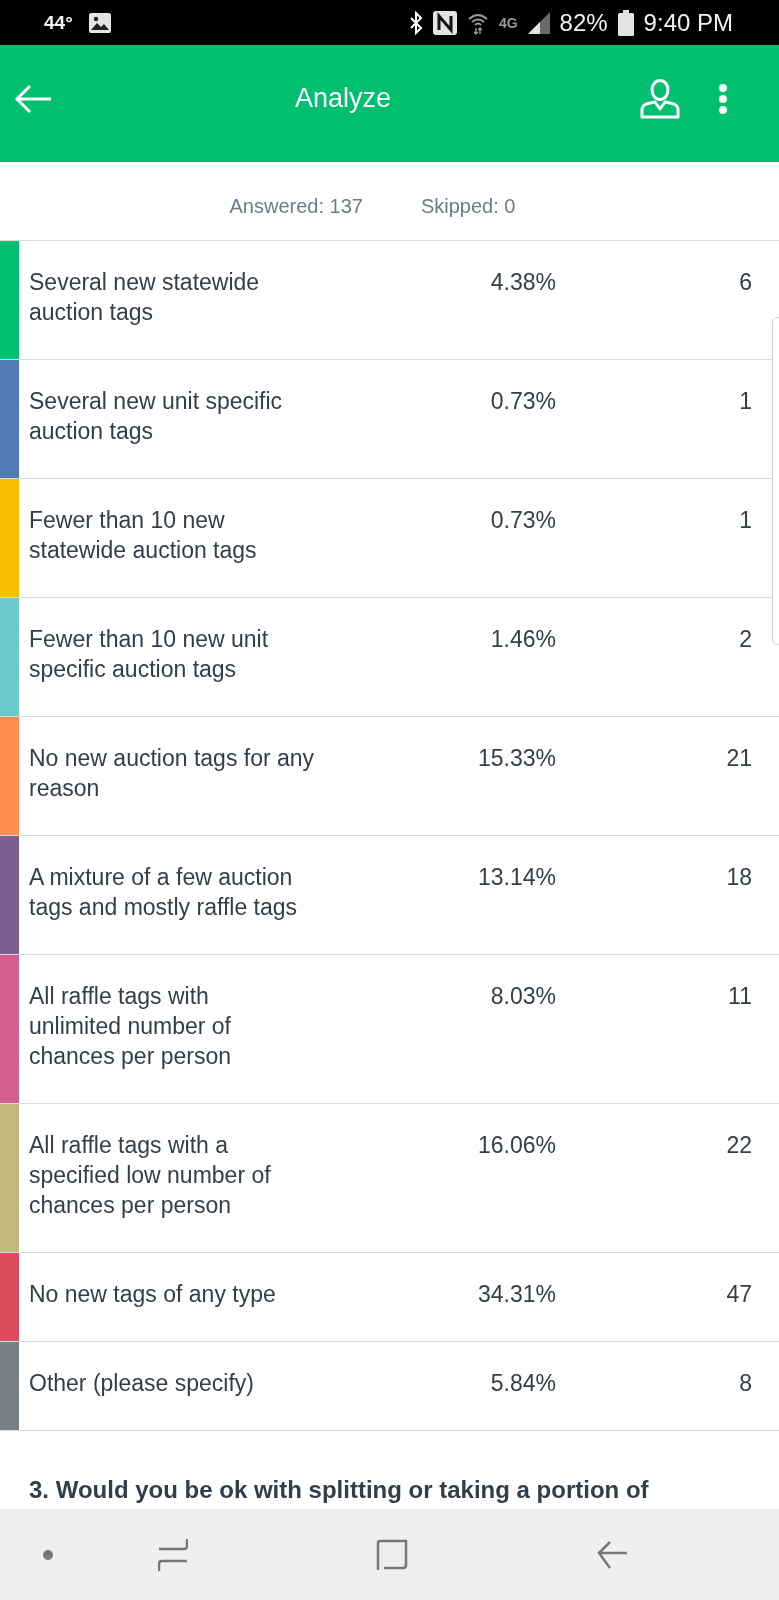 Image resolution: width=779 pixels, height=1600 pixels. I want to click on percent-cell-text: 34.31%, so click(516, 1294).